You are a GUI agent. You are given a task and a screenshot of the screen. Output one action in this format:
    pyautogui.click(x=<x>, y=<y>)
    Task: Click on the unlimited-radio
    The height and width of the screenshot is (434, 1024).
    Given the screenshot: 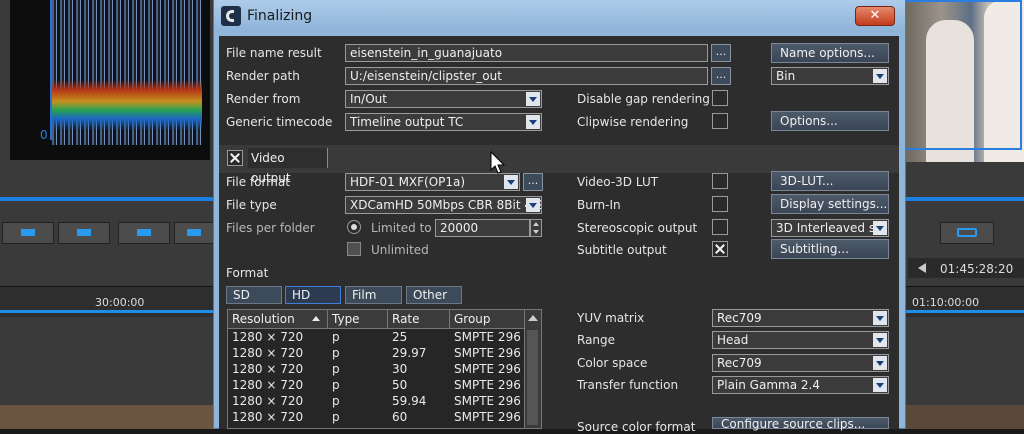 What is the action you would take?
    pyautogui.click(x=354, y=249)
    